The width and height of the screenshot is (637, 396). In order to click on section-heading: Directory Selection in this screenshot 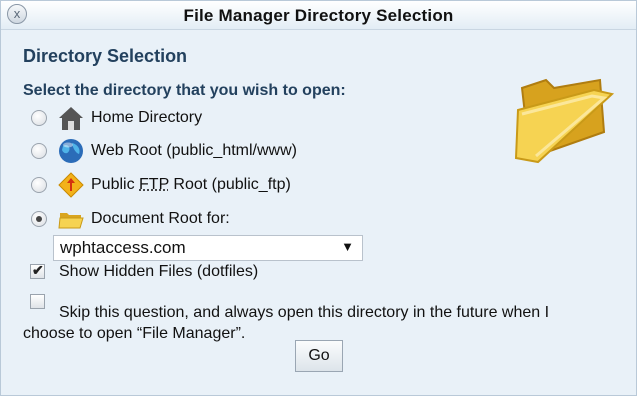, I will do `click(105, 56)`.